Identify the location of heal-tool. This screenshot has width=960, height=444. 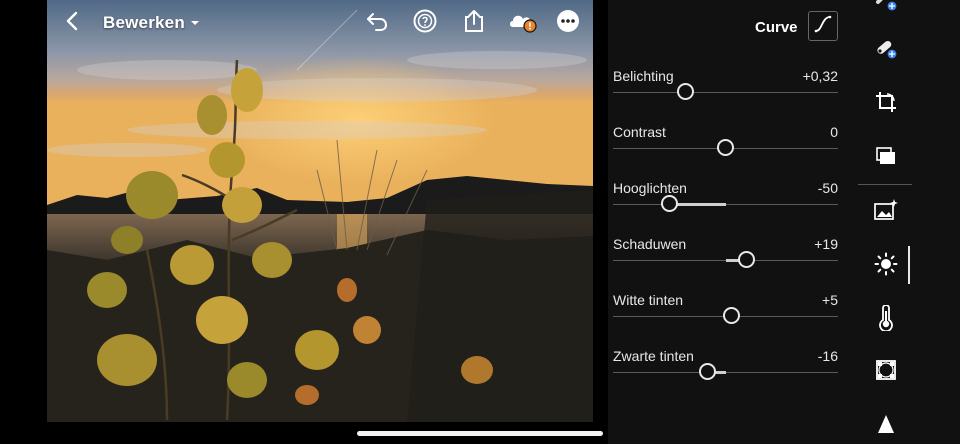
(886, 8).